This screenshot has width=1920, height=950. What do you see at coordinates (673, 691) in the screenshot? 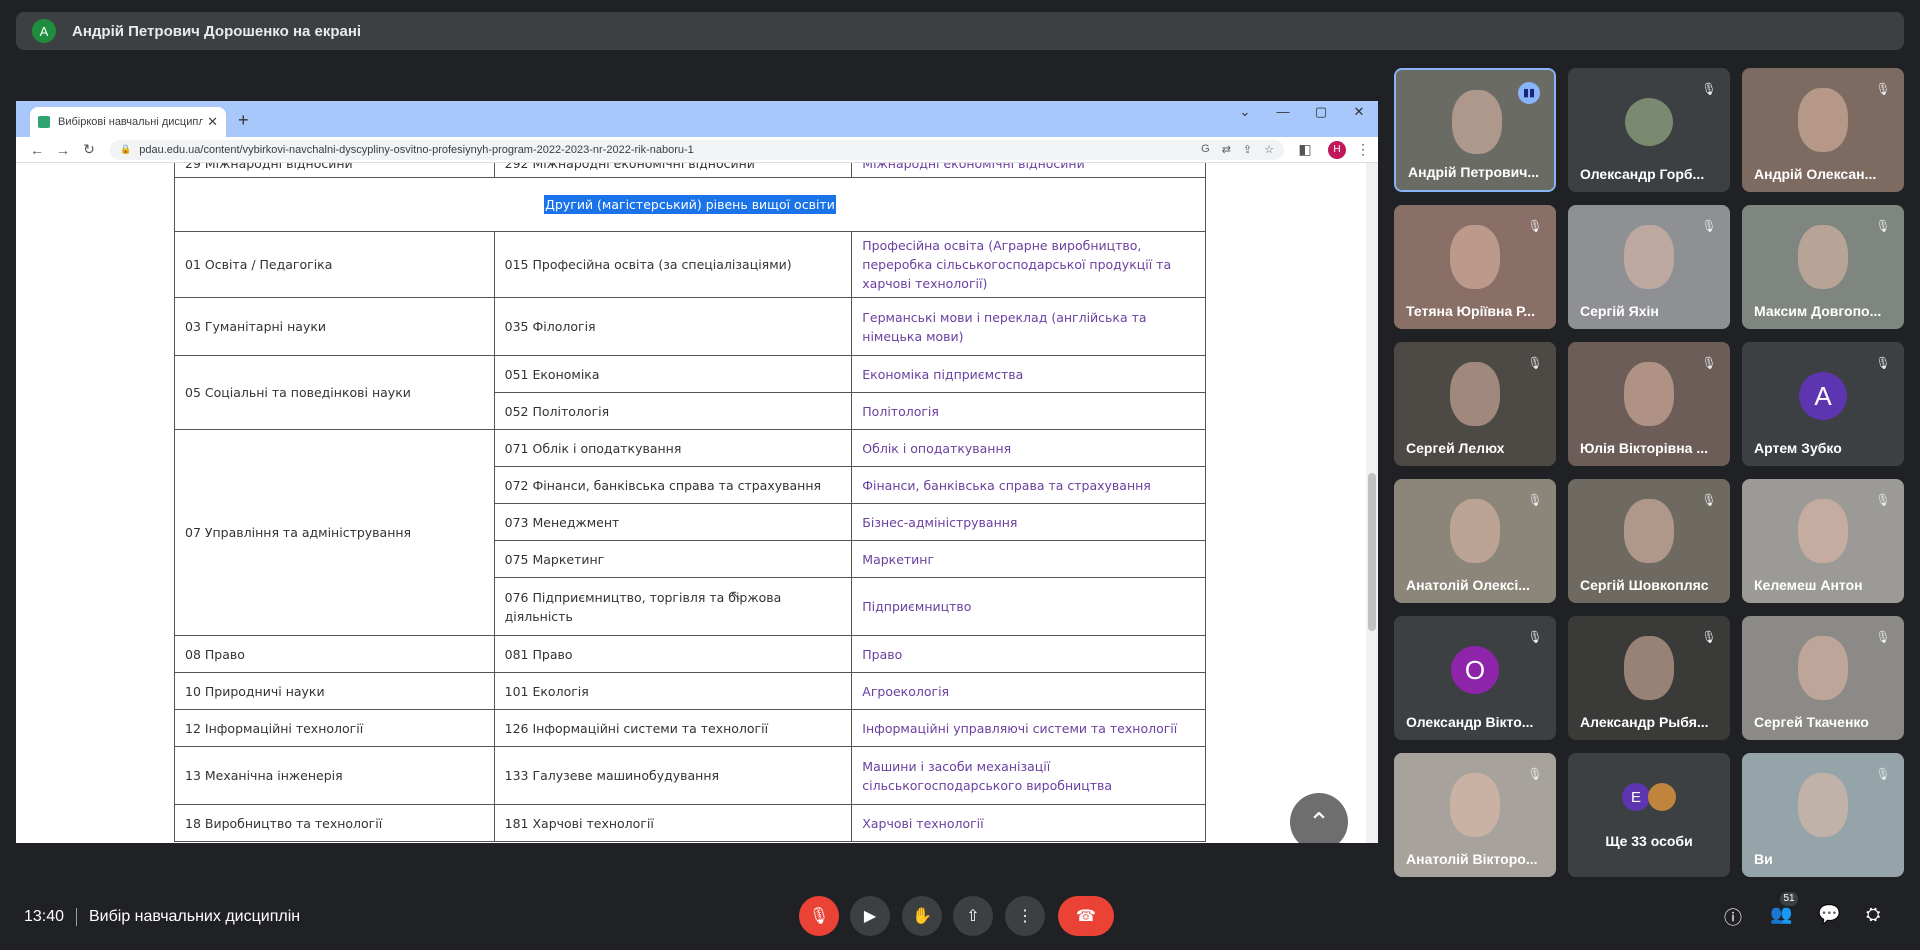
I see `table-cell: 101 Екологія` at bounding box center [673, 691].